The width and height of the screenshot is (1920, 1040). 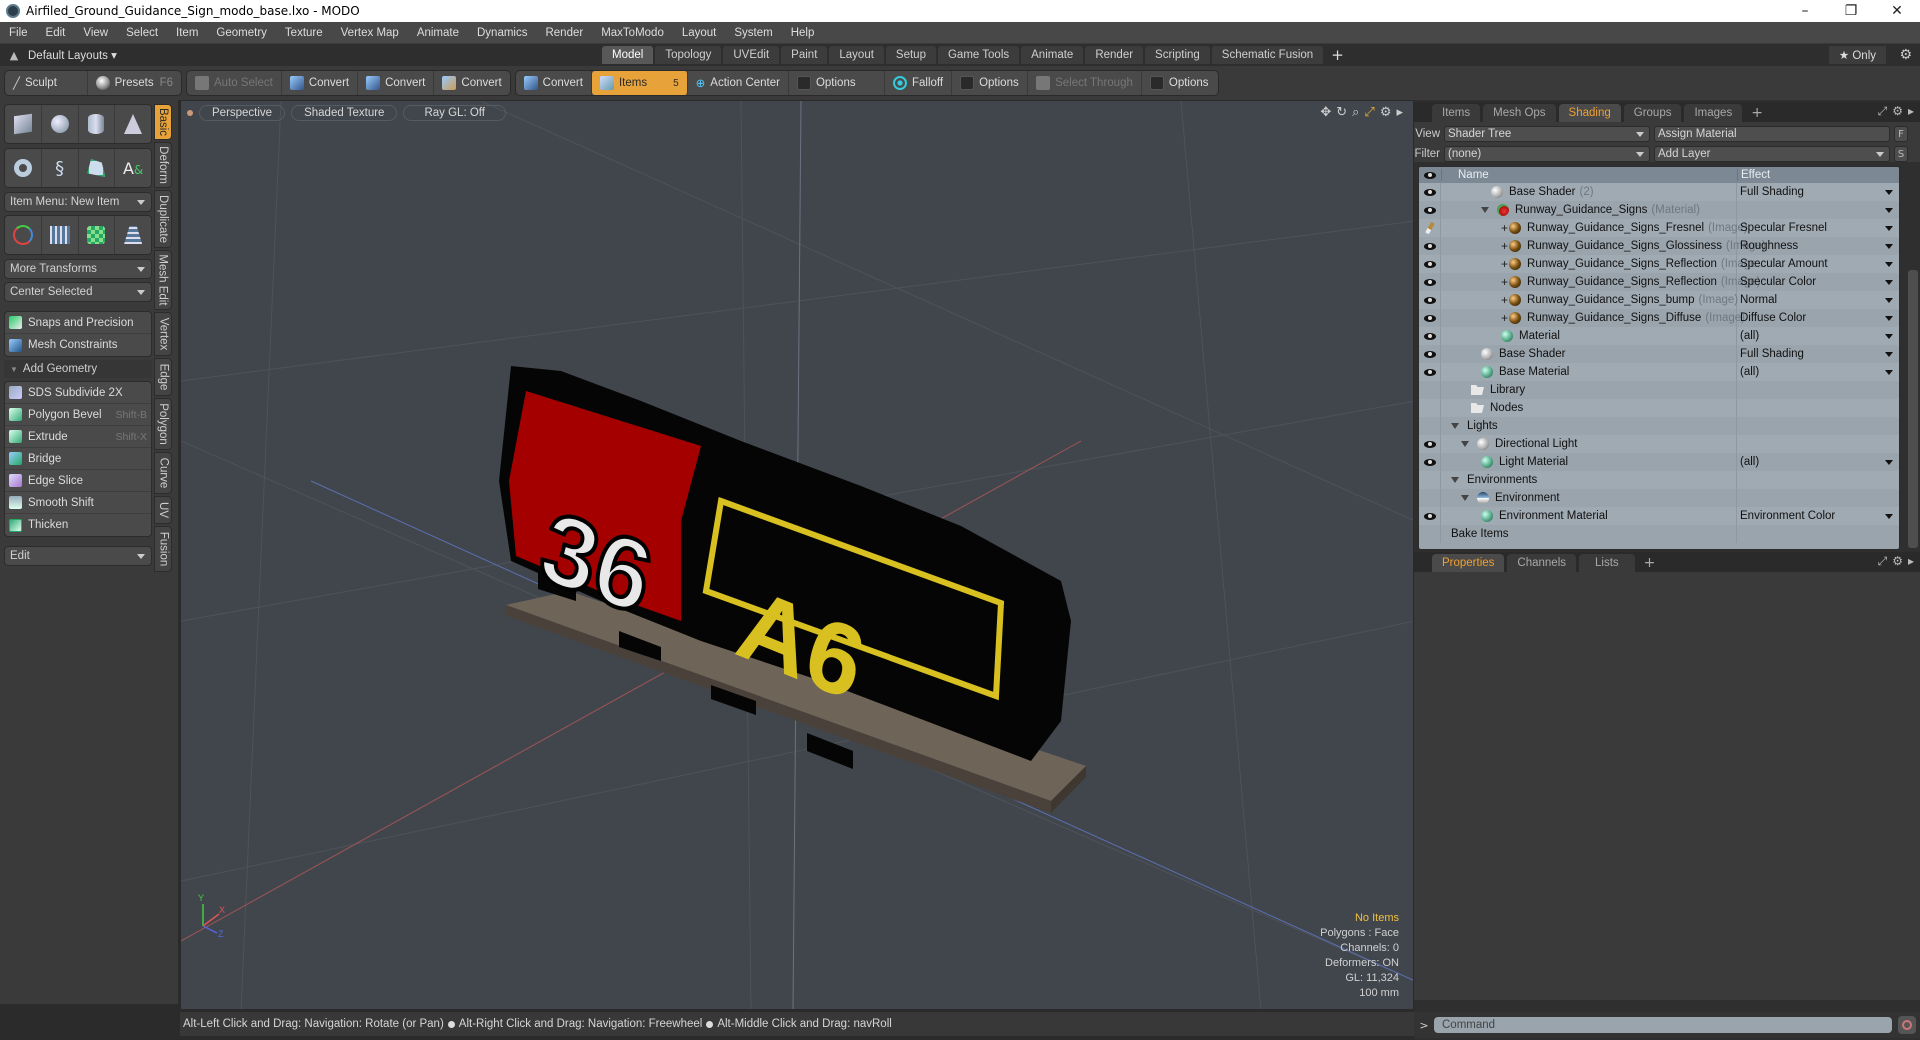 What do you see at coordinates (1052, 55) in the screenshot?
I see `tab-animate: Animate` at bounding box center [1052, 55].